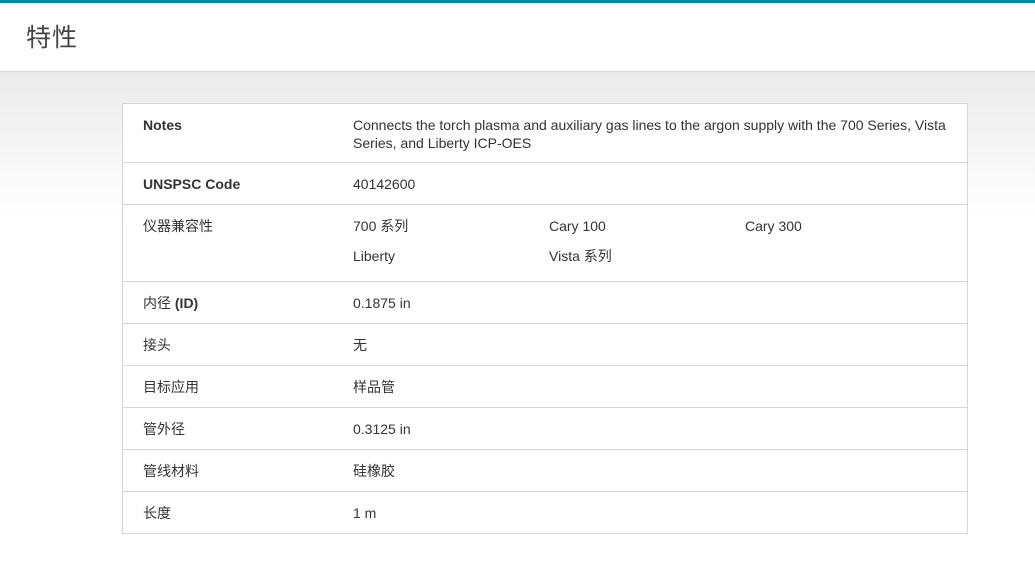 Image resolution: width=1035 pixels, height=567 pixels. Describe the element at coordinates (545, 183) in the screenshot. I see `spec-row-unspsc-code: UNSPSC Code 40142600` at that location.